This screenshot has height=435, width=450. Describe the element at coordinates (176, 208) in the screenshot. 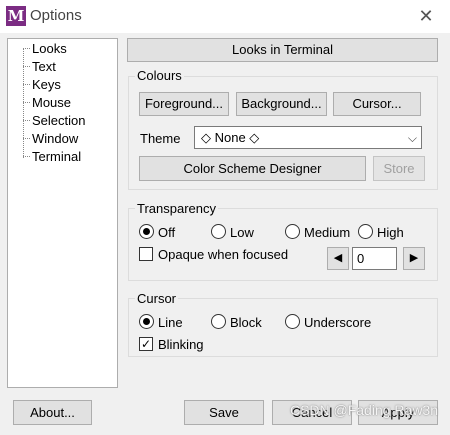

I see `transparency-group-title: Transparency` at that location.